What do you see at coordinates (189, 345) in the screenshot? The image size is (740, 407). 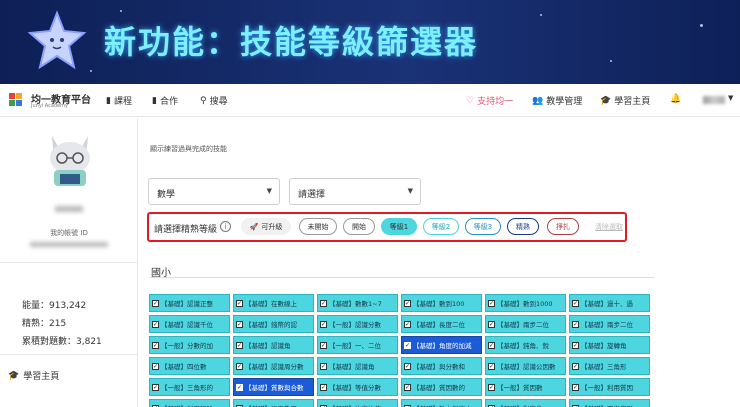 I see `skill-cell: ✓ 【一般】分數的加` at bounding box center [189, 345].